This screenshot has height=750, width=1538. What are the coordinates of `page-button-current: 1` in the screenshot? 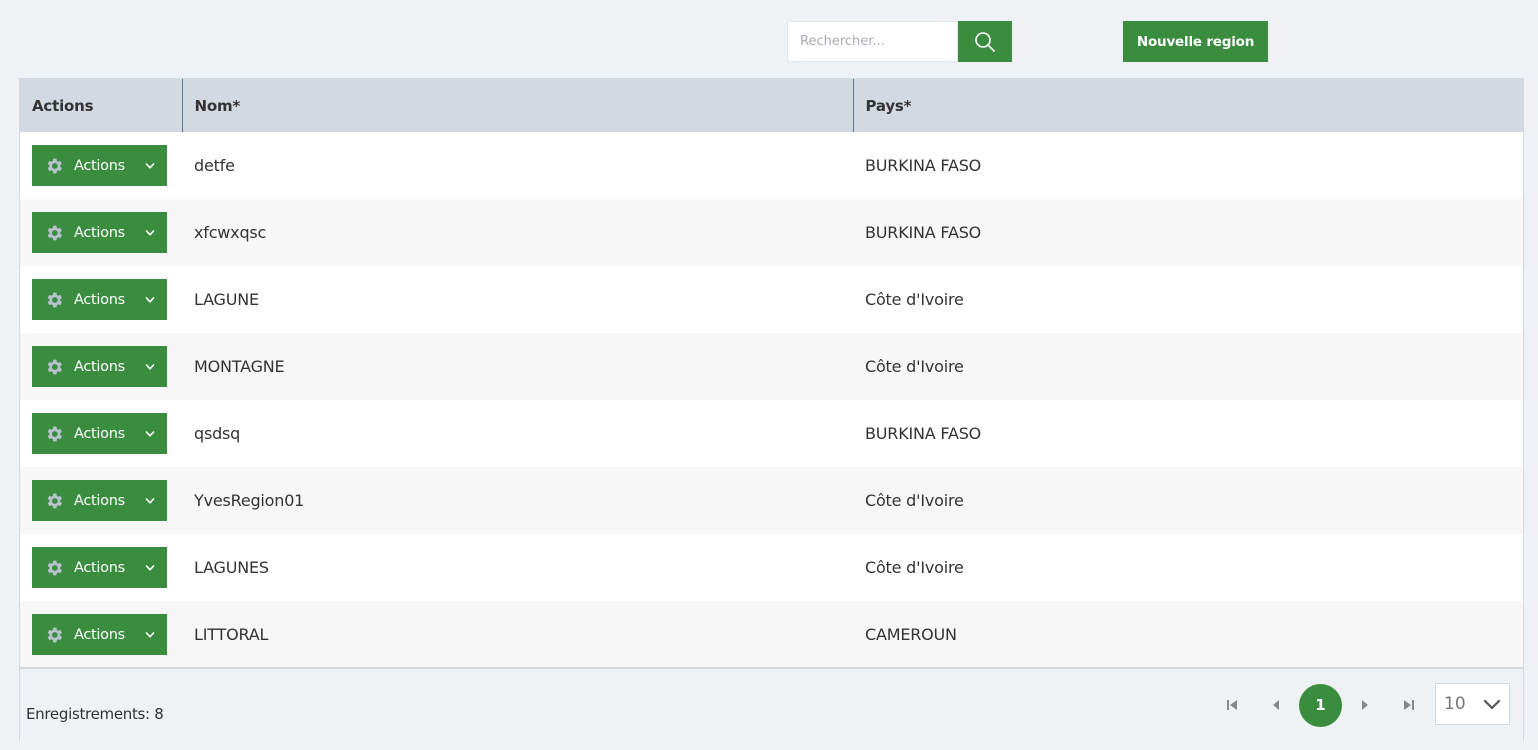 It's located at (1320, 705).